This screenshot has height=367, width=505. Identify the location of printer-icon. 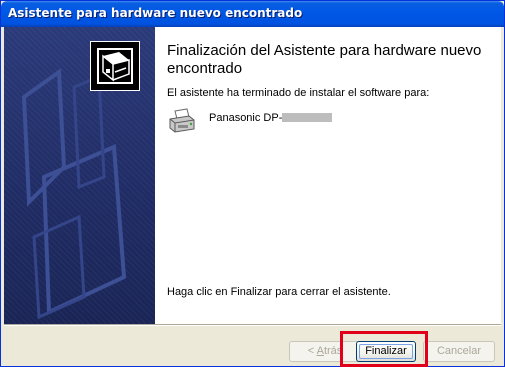
(182, 120).